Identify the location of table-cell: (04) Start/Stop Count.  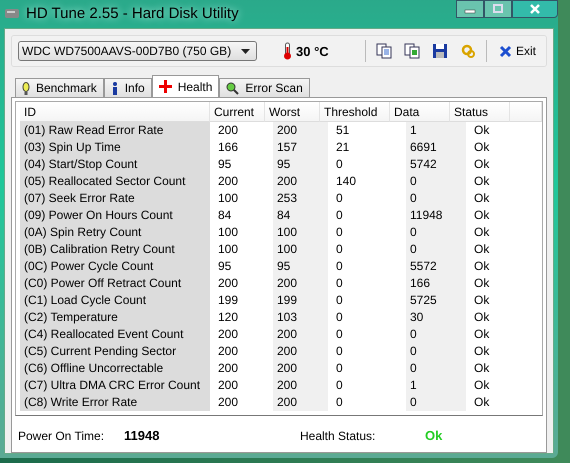
(115, 164).